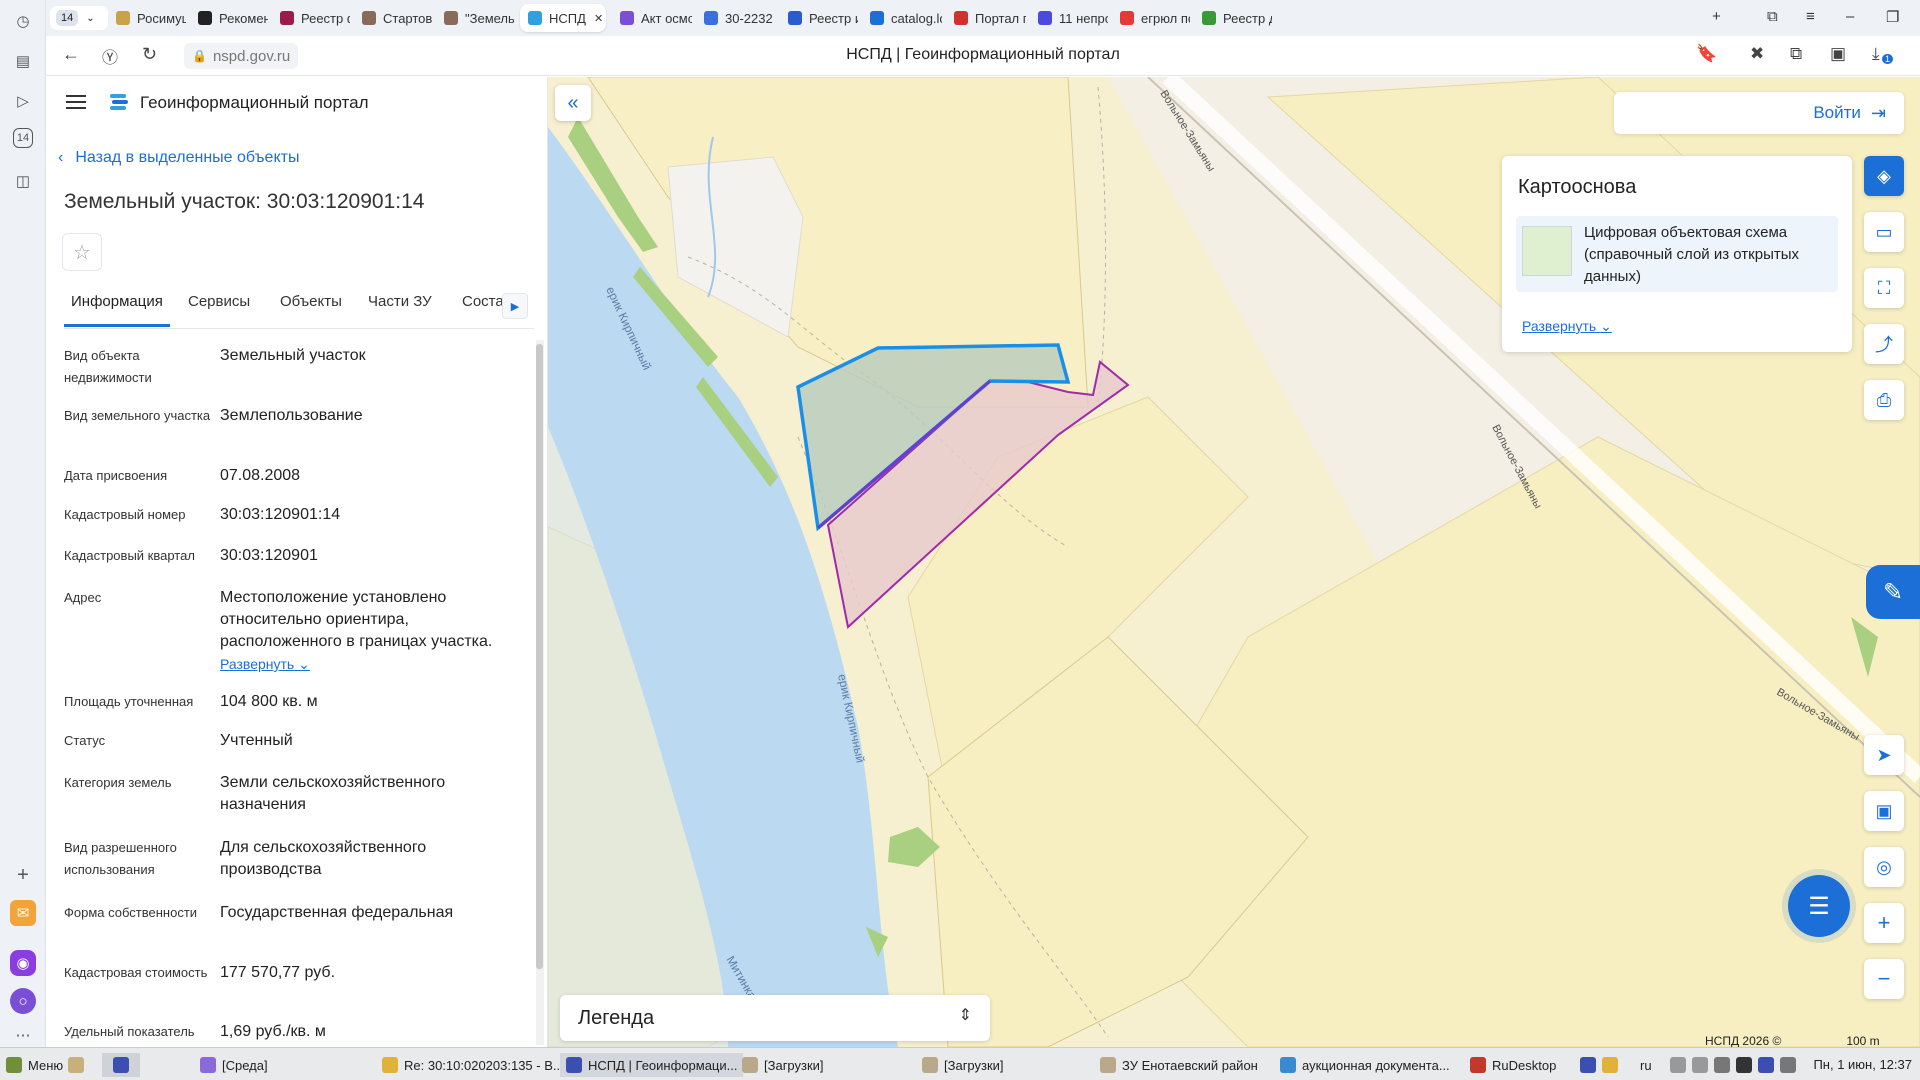 The width and height of the screenshot is (1920, 1080). What do you see at coordinates (819, 18) in the screenshot?
I see `browser-tab: Реестр из` at bounding box center [819, 18].